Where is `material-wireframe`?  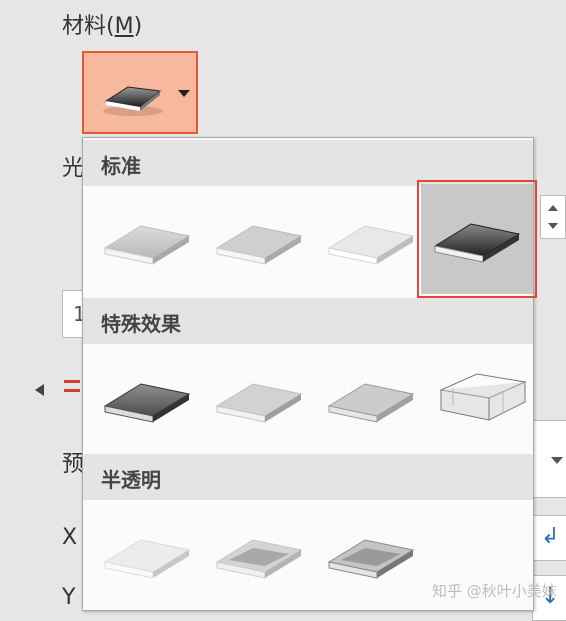 material-wireframe is located at coordinates (483, 399).